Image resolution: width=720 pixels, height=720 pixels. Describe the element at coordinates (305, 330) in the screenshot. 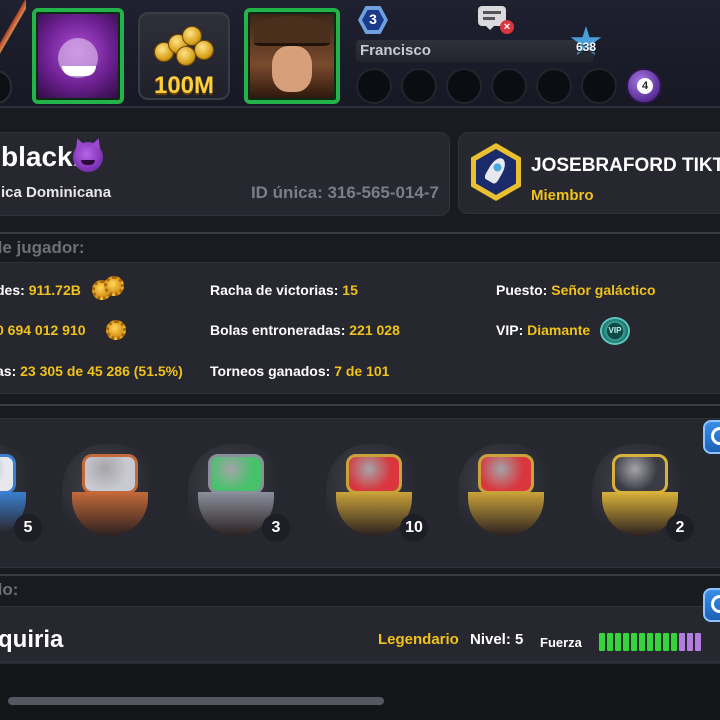

I see `stat-balls-potted: Bolas entroneradas: 221 028` at that location.